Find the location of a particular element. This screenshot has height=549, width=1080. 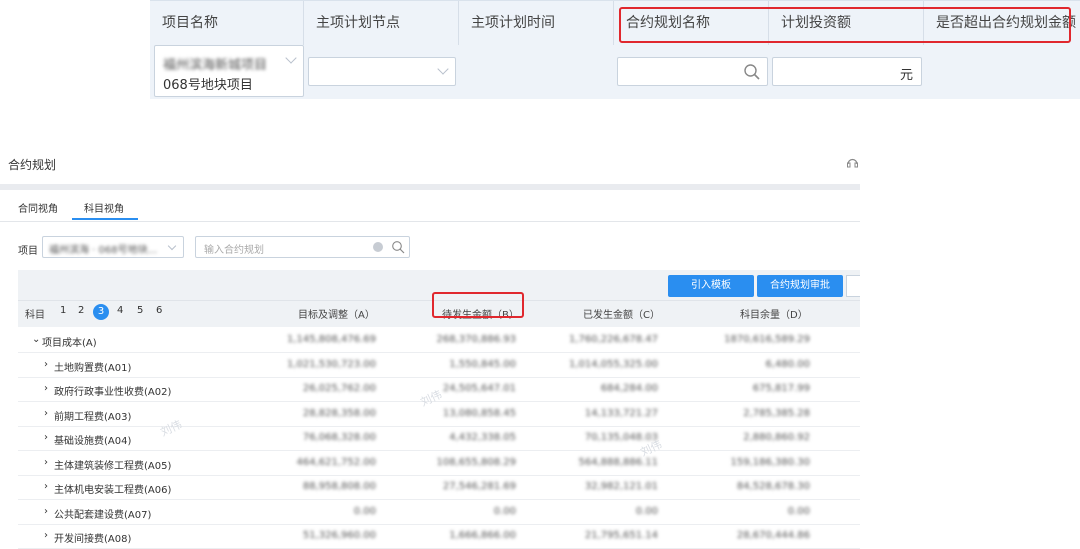

subject-name: 政府行政事业性收费(A02) is located at coordinates (113, 392).